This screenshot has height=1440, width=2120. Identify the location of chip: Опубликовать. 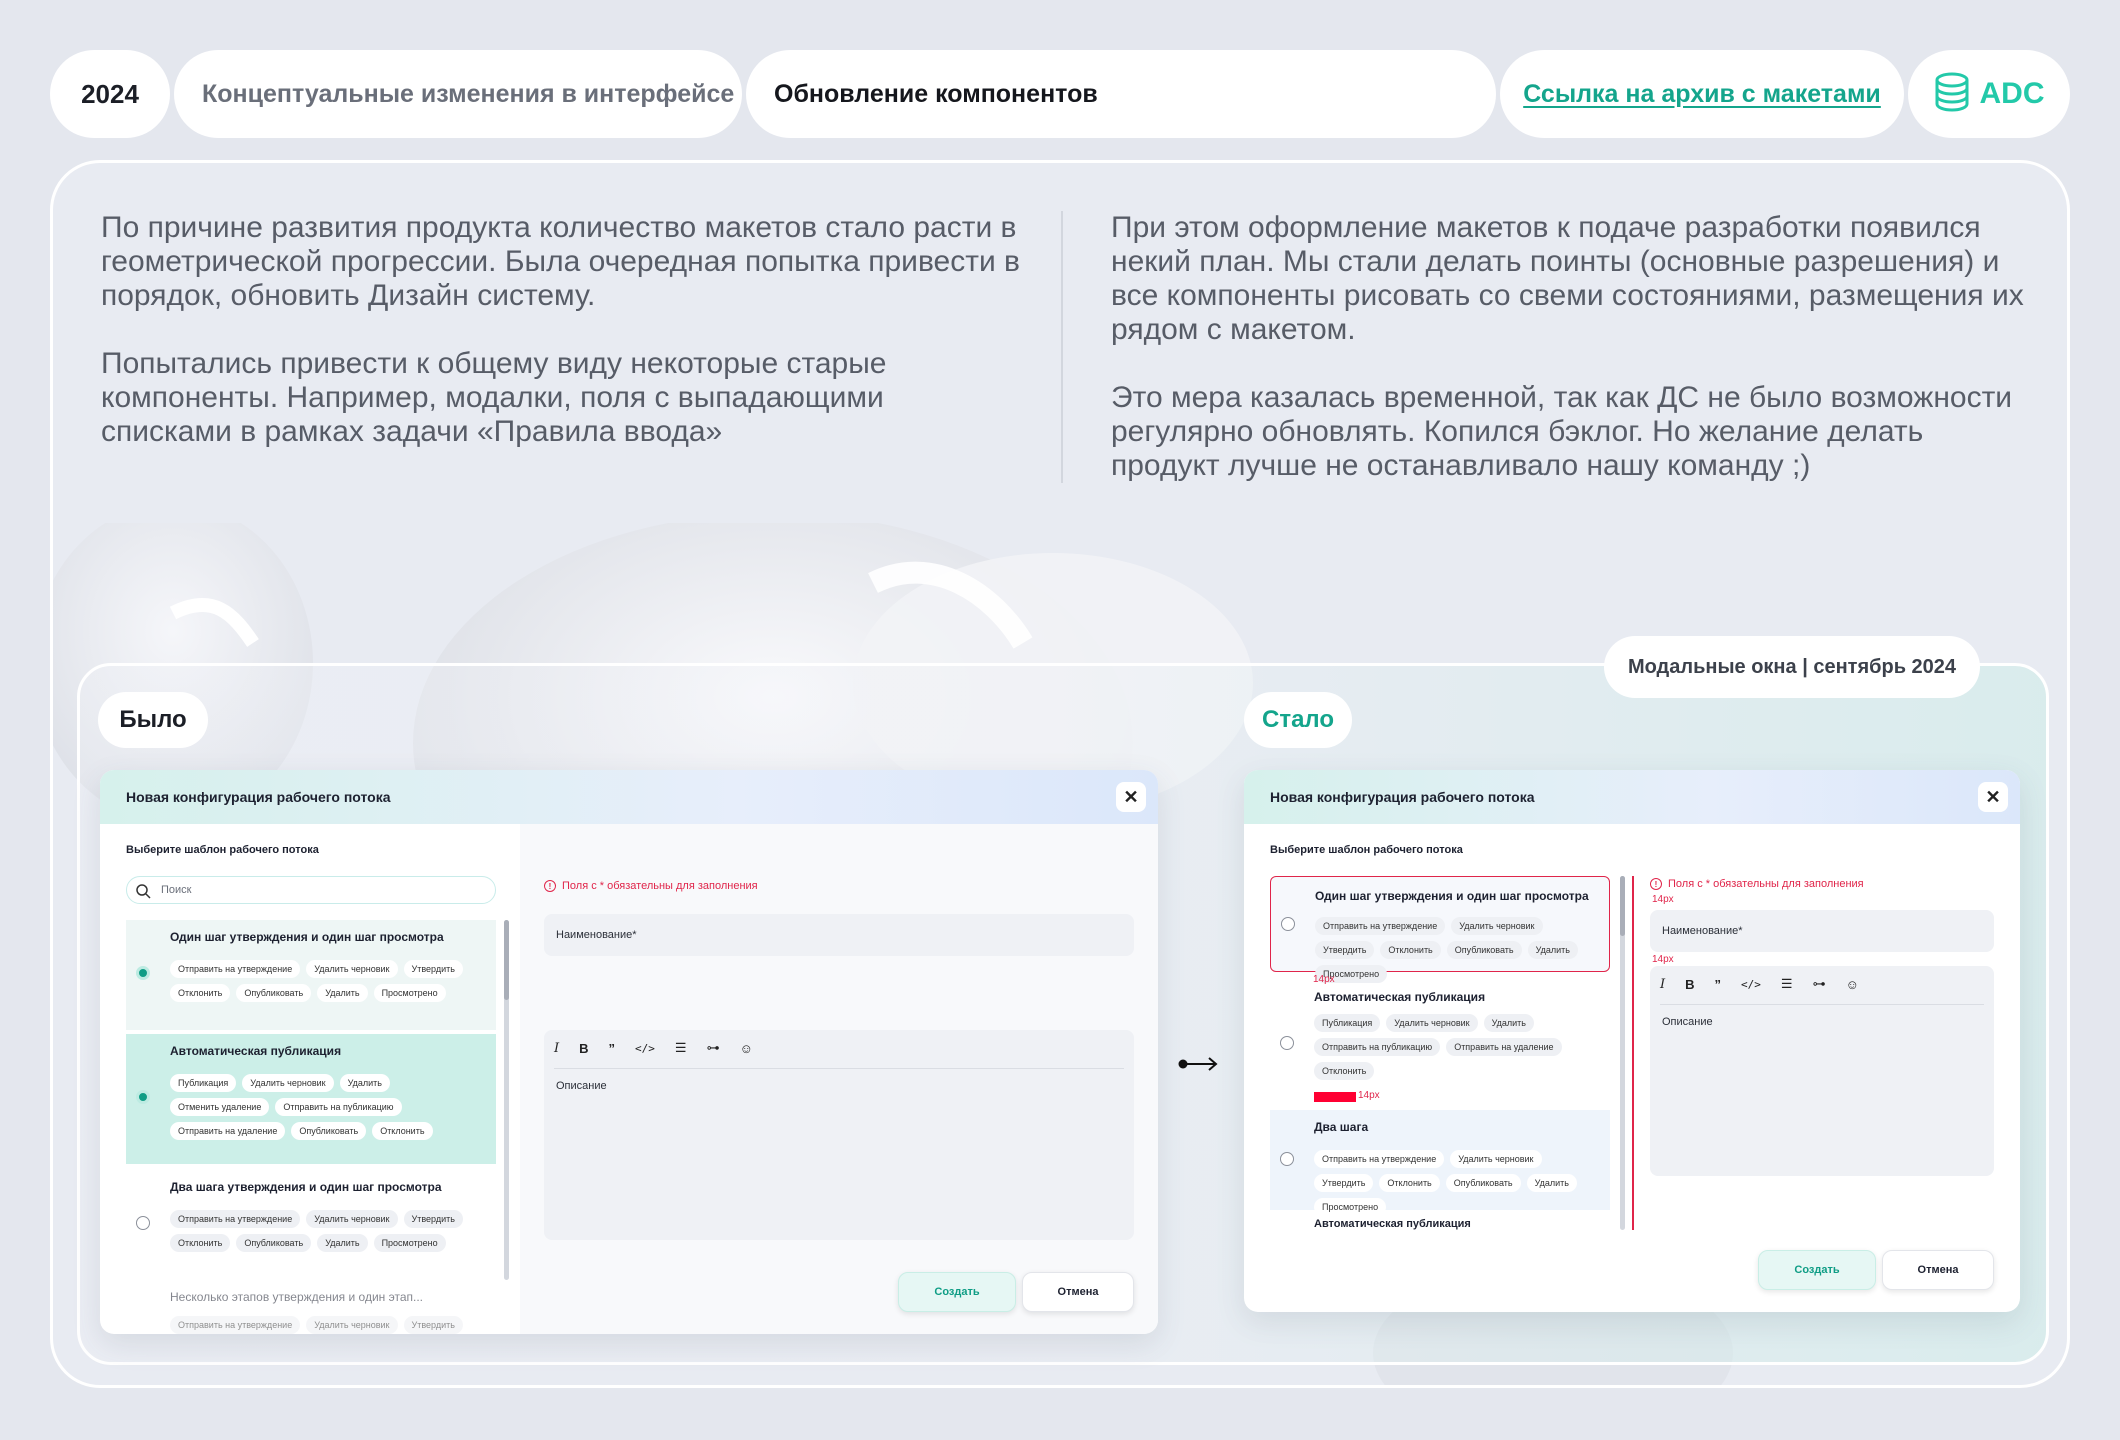
(1484, 950).